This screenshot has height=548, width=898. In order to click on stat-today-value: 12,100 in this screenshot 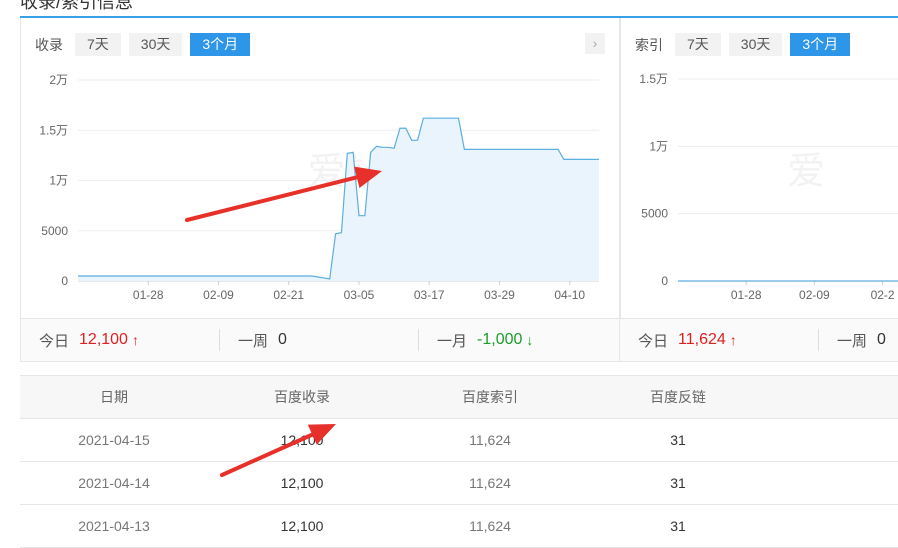, I will do `click(103, 339)`.